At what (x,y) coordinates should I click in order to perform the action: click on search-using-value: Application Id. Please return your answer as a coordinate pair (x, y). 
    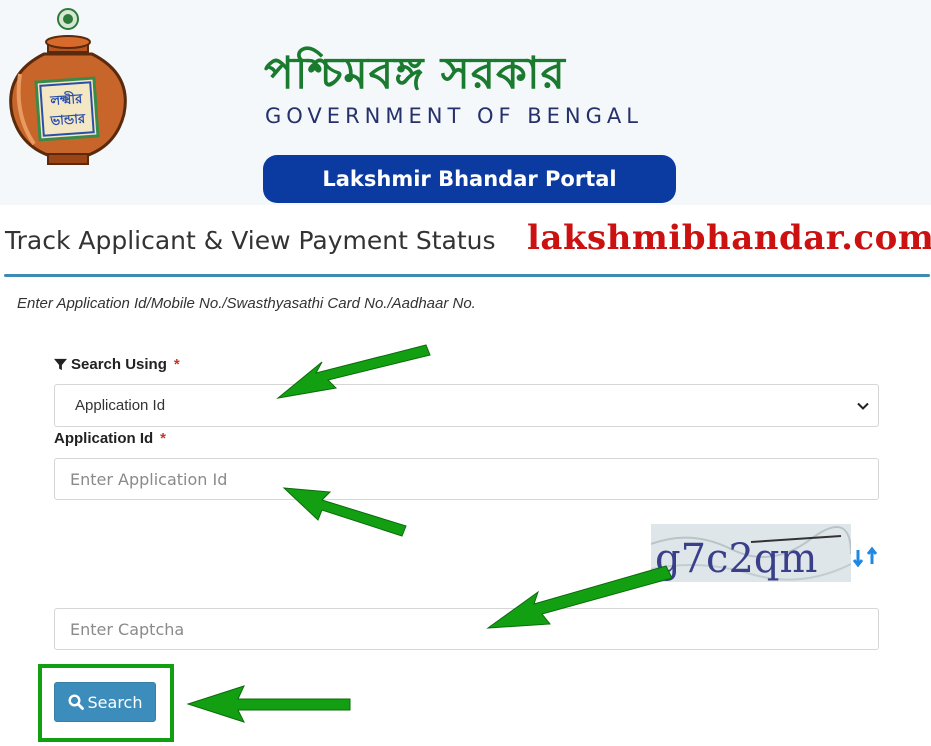
    Looking at the image, I should click on (120, 405).